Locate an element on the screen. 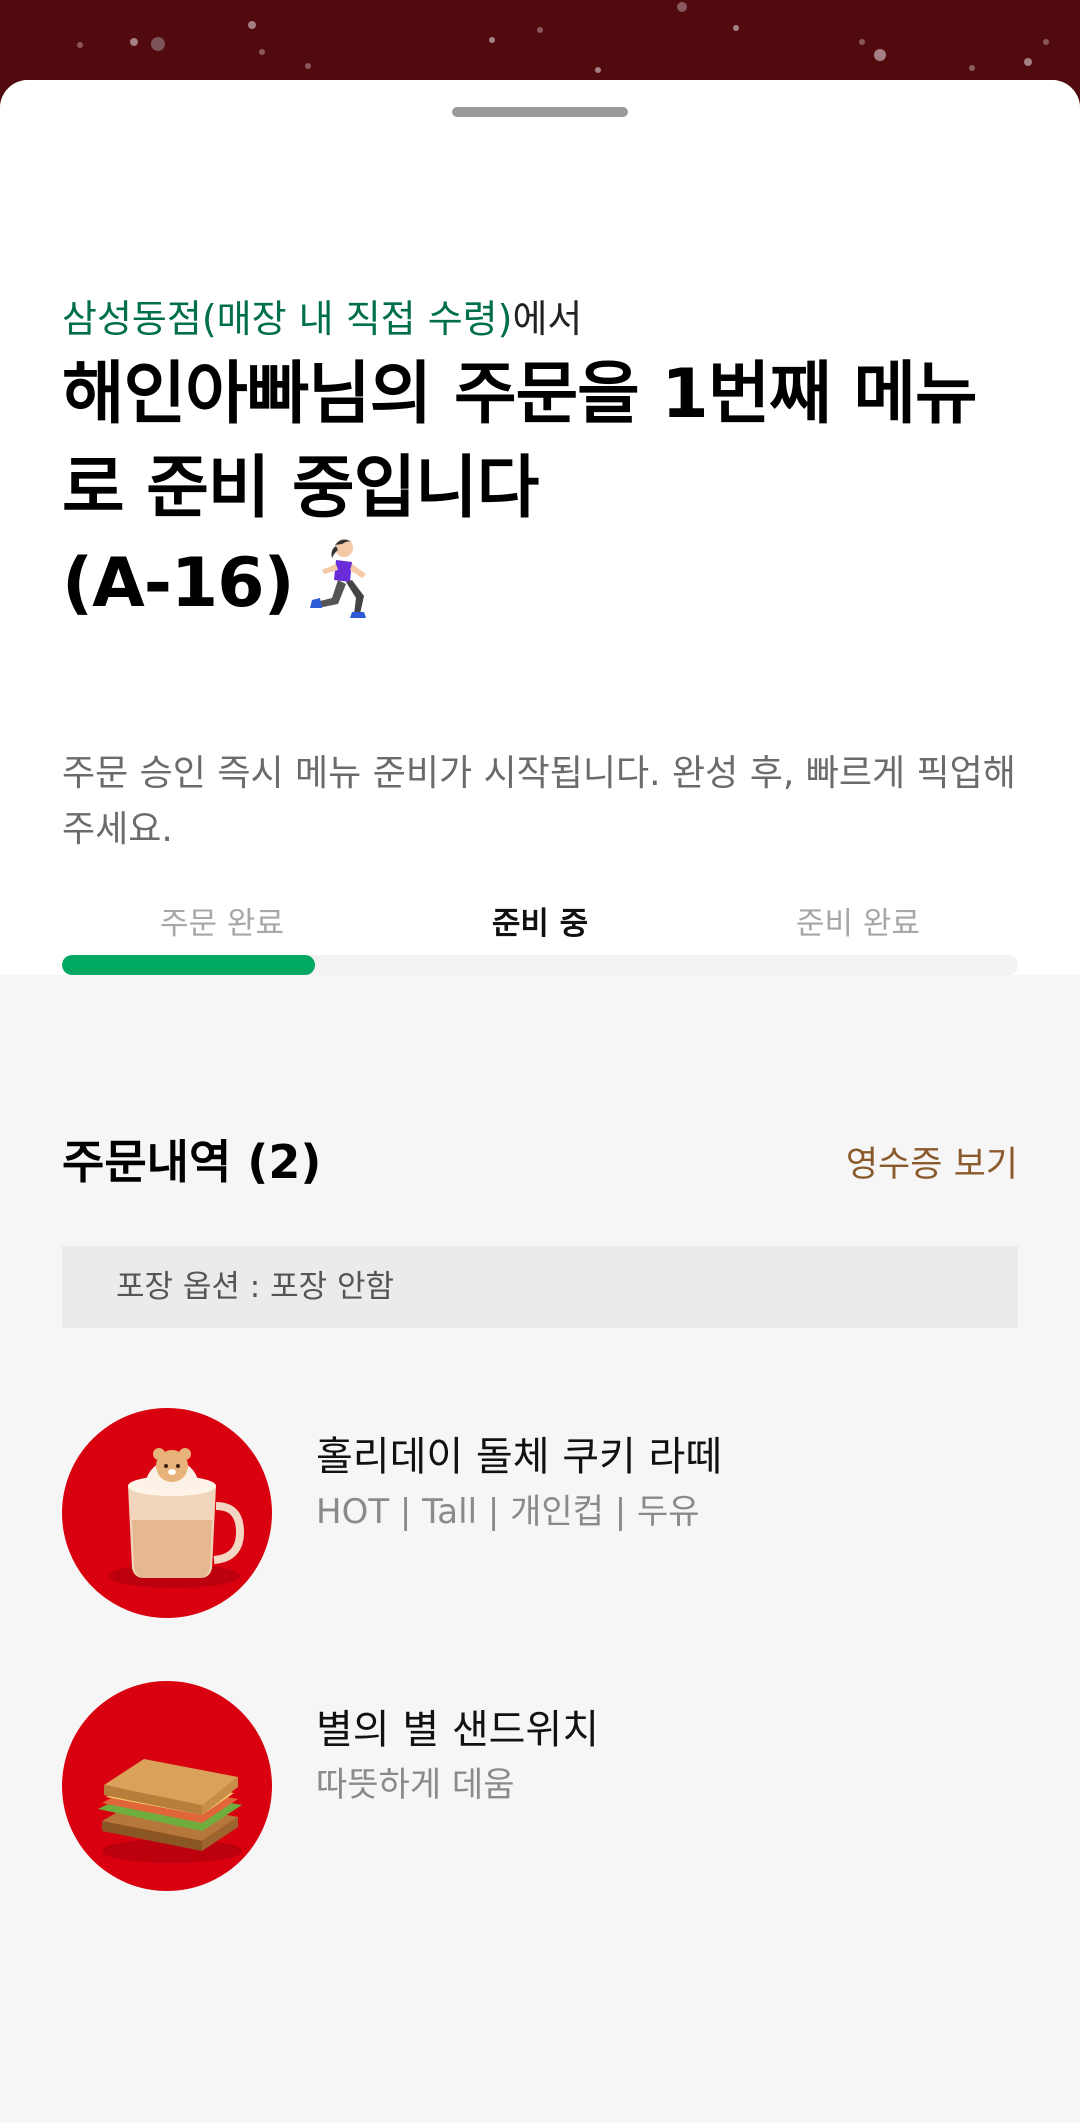 The height and width of the screenshot is (2123, 1080). item-options: HOT | Tall | 개인컵 | 두유 is located at coordinates (508, 1512).